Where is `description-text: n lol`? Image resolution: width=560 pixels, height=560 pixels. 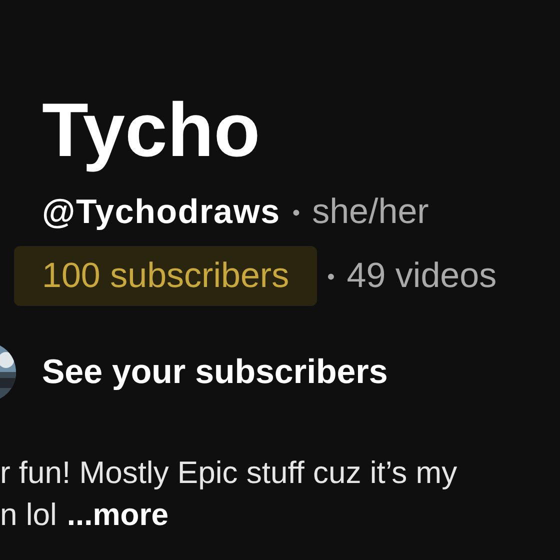
description-text: n lol is located at coordinates (28, 515).